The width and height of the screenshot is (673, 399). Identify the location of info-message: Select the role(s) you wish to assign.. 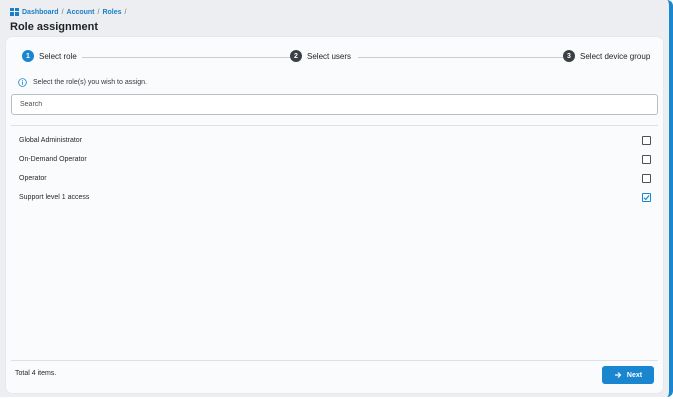
(82, 82).